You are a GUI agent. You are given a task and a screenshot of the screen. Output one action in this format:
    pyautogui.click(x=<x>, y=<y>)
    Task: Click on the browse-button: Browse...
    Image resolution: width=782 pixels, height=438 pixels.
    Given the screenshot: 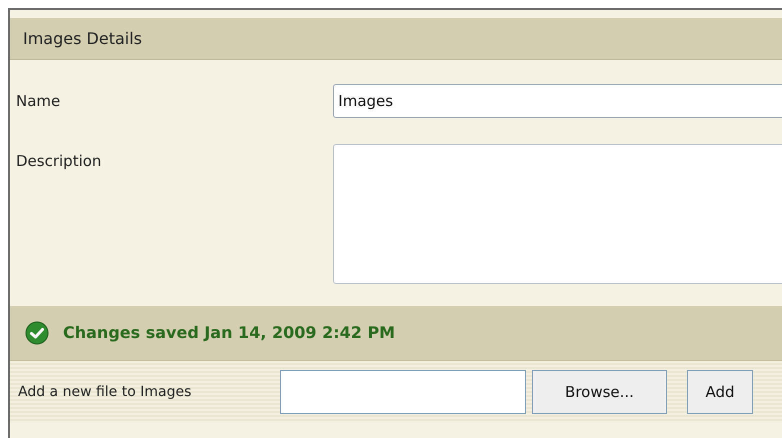 What is the action you would take?
    pyautogui.click(x=599, y=392)
    